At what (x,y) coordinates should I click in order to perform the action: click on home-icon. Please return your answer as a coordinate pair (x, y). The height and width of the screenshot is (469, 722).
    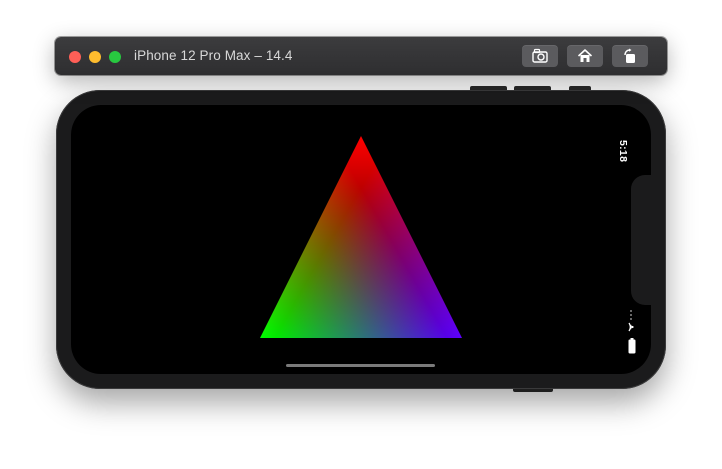
    Looking at the image, I should click on (585, 55).